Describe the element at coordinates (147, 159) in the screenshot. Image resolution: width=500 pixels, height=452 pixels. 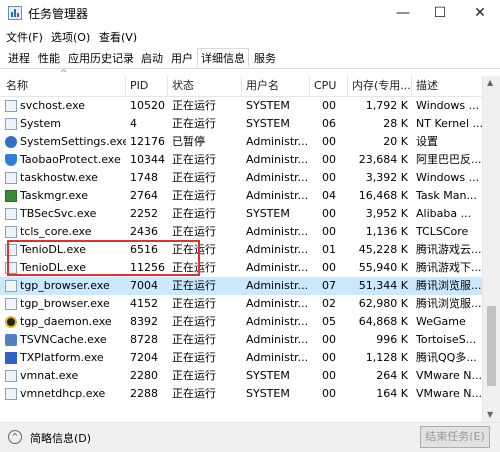
I see `process-pid: 10344` at that location.